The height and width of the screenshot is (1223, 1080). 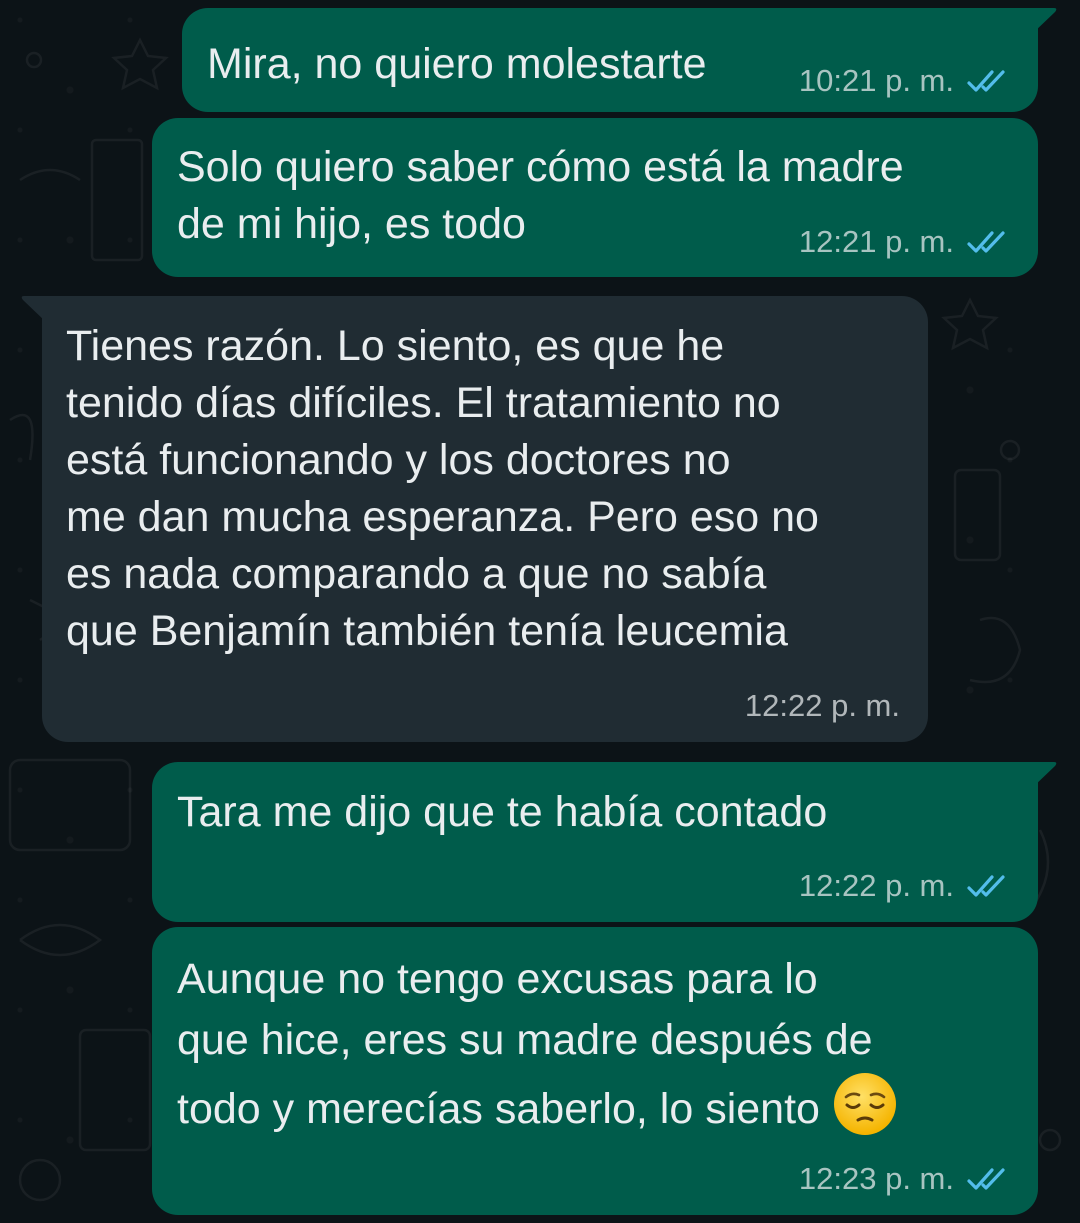 What do you see at coordinates (864, 1104) in the screenshot?
I see `pensive-face-emoji` at bounding box center [864, 1104].